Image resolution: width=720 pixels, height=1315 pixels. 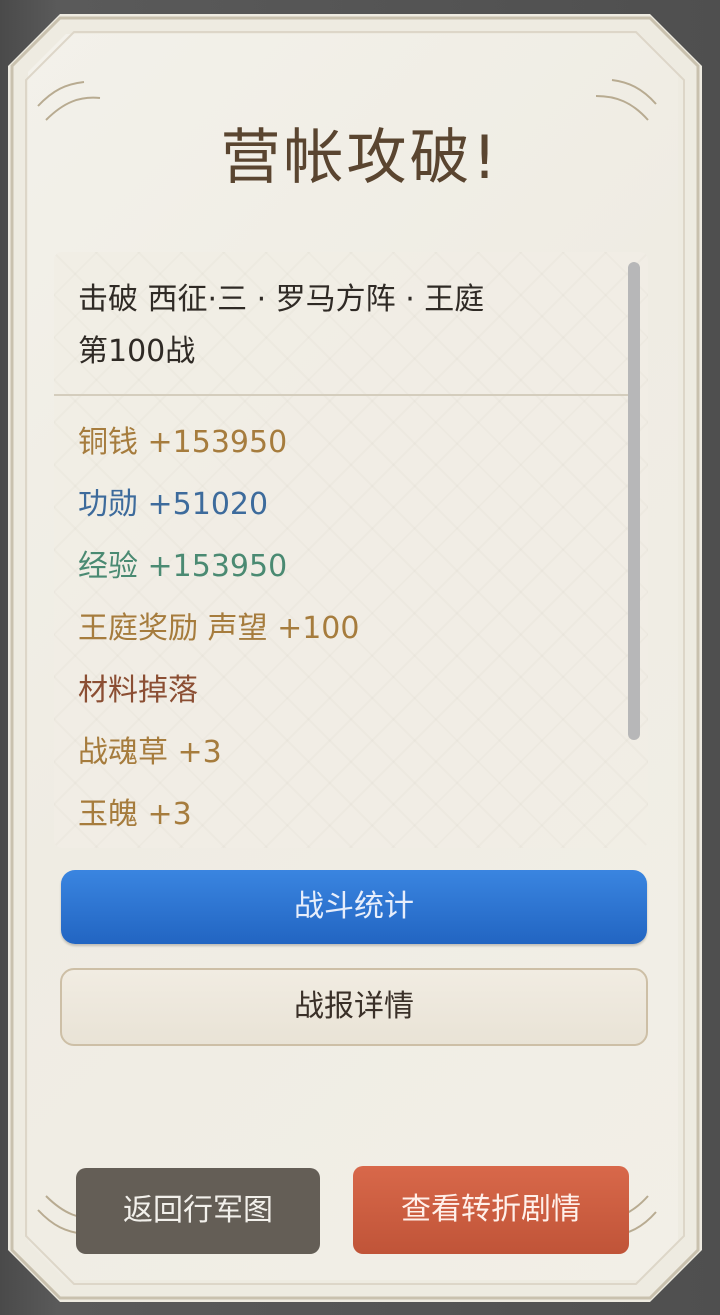 What do you see at coordinates (150, 752) in the screenshot?
I see `reward-war-soul-herb: 战魂草 +3` at bounding box center [150, 752].